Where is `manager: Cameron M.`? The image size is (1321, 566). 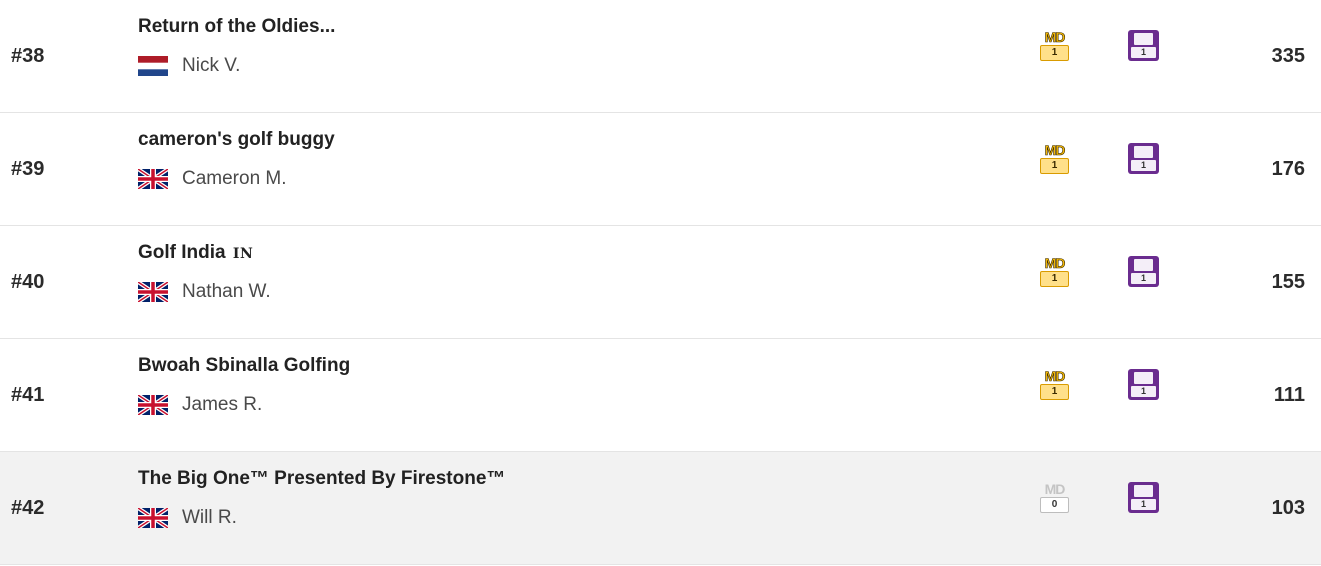 manager: Cameron M. is located at coordinates (212, 179).